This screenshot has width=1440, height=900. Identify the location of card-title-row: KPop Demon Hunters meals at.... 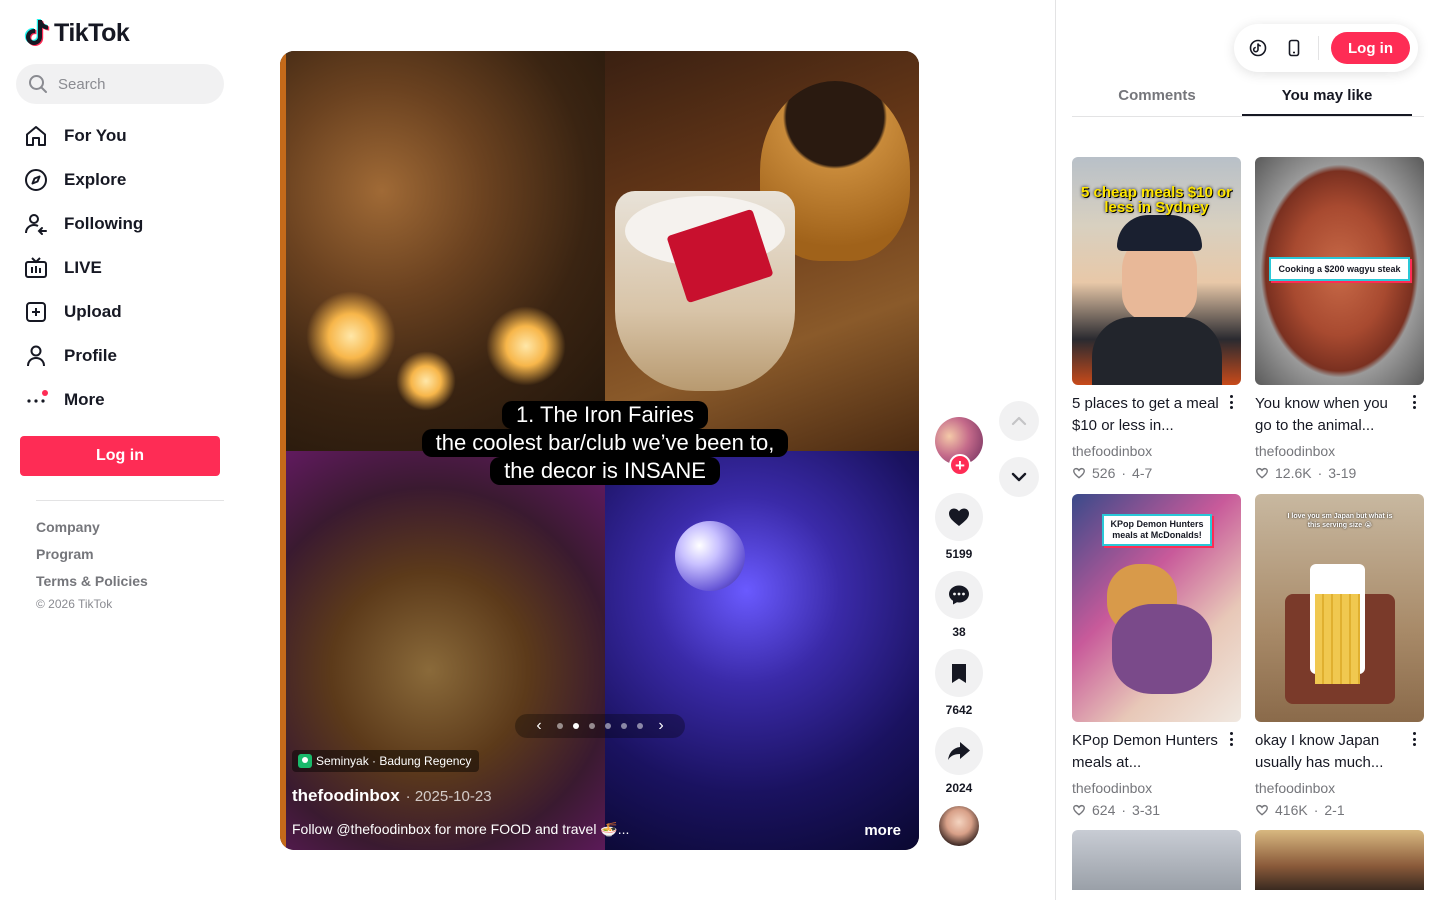
(1156, 753).